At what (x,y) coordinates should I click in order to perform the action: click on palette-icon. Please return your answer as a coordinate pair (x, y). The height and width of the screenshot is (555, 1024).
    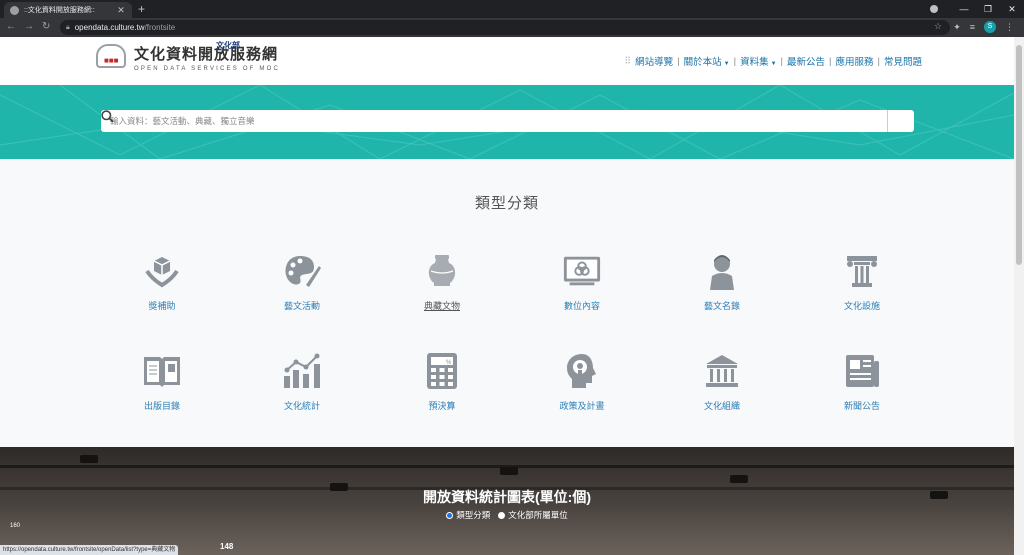
    Looking at the image, I should click on (303, 271).